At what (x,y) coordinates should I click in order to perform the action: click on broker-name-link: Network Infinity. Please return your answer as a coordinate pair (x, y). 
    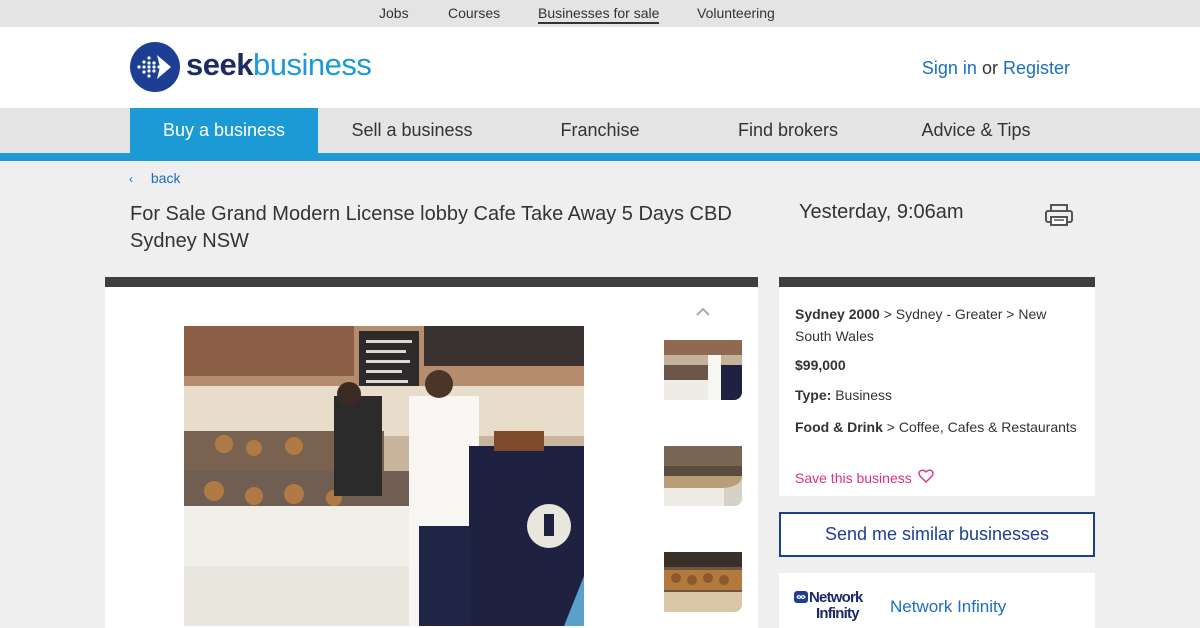
    Looking at the image, I should click on (948, 607).